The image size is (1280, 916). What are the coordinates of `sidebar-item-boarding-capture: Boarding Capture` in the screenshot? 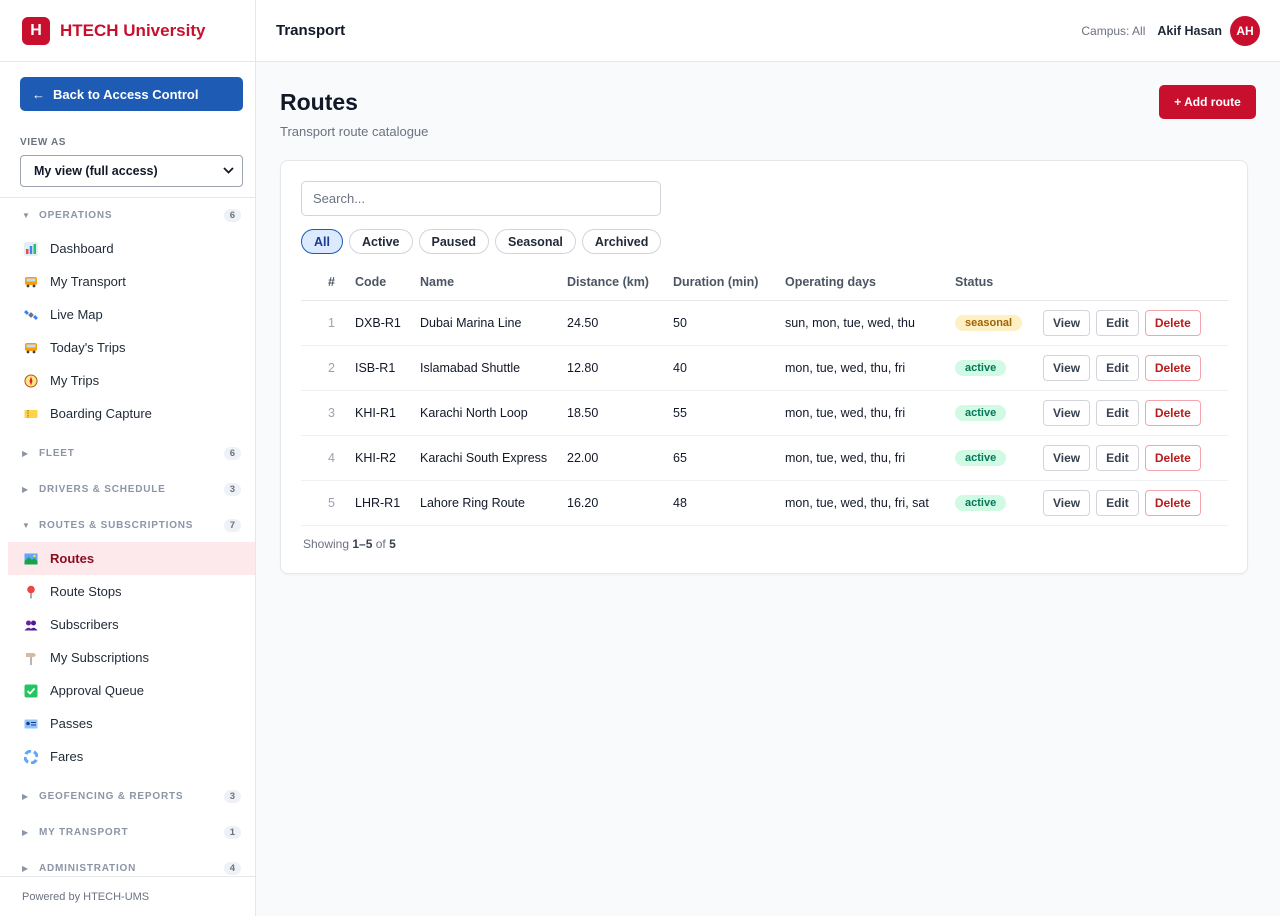 It's located at (127, 413).